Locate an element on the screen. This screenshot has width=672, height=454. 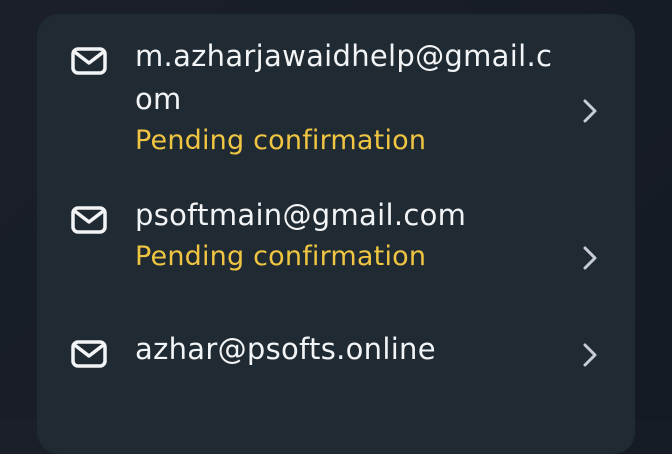
email-address: azhar@psofts.online is located at coordinates (285, 349).